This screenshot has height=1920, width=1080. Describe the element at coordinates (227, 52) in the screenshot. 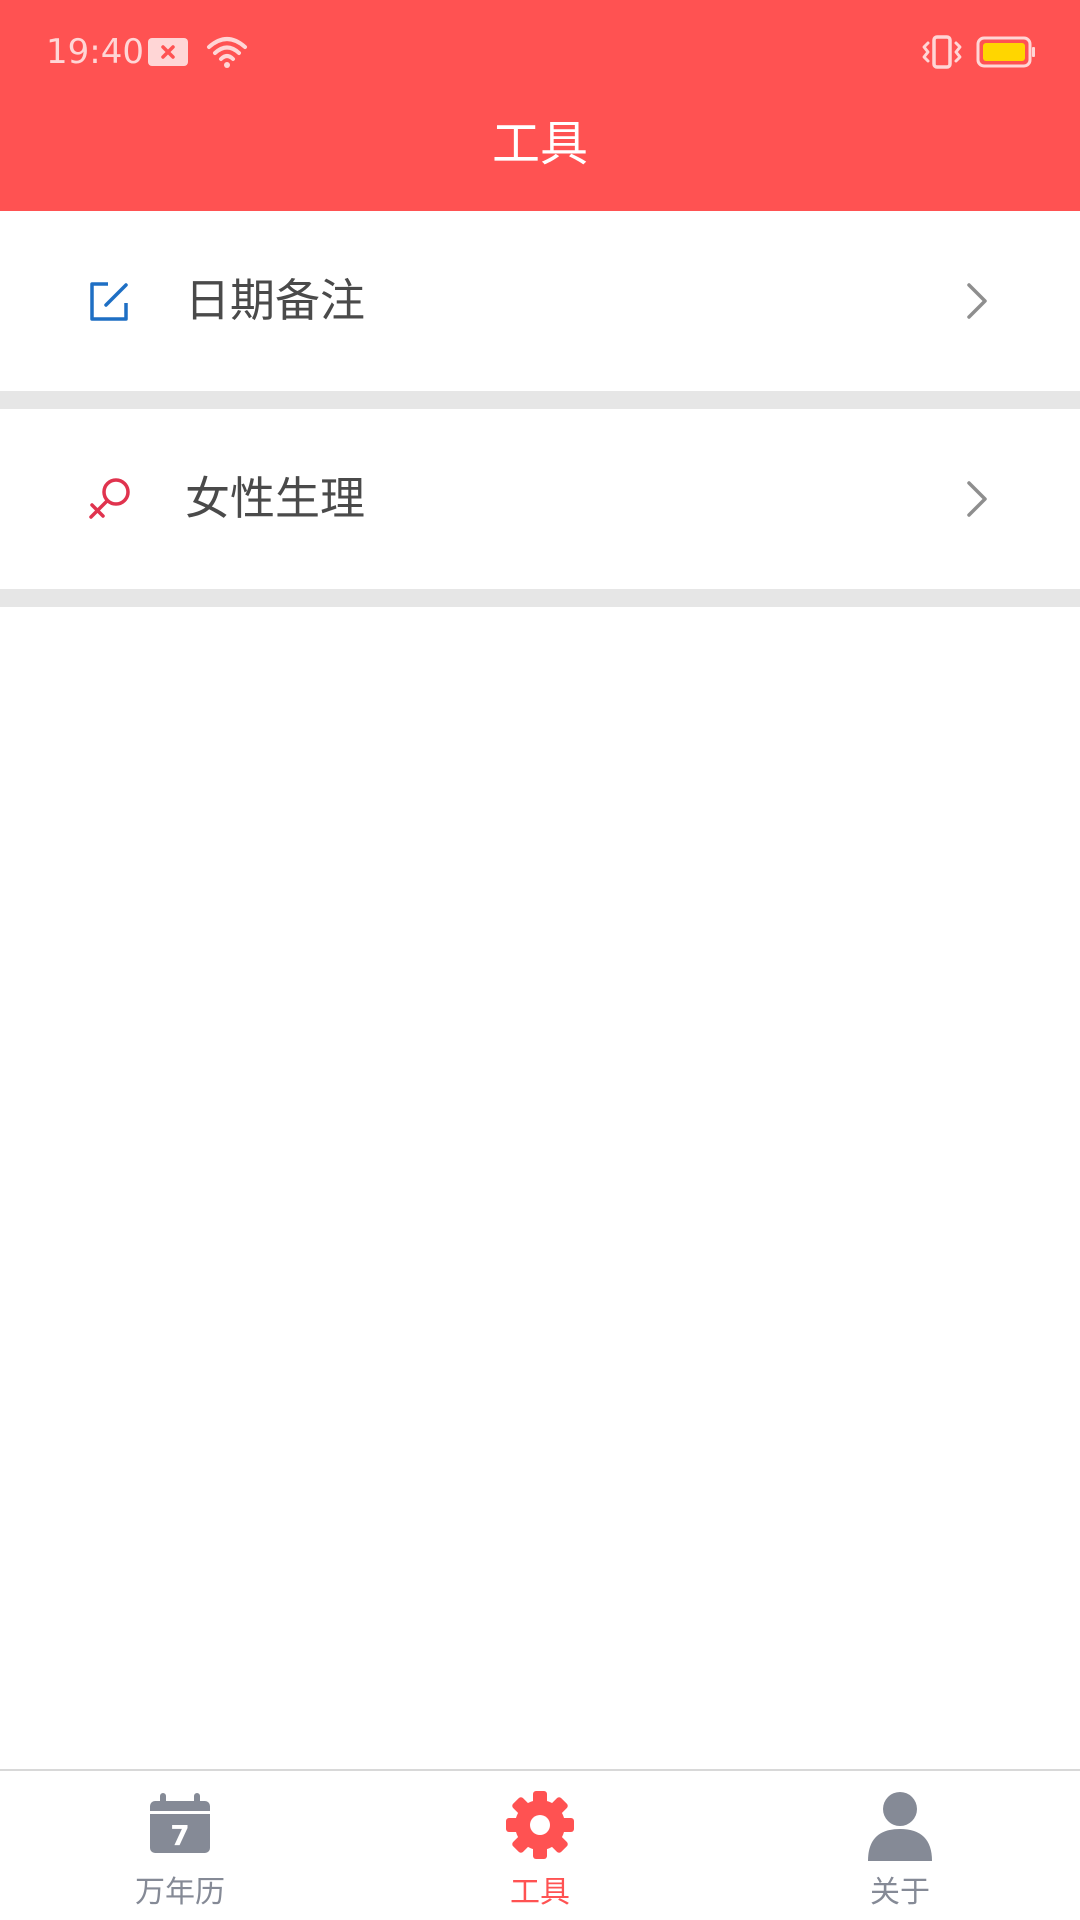

I see `wifi-icon` at that location.